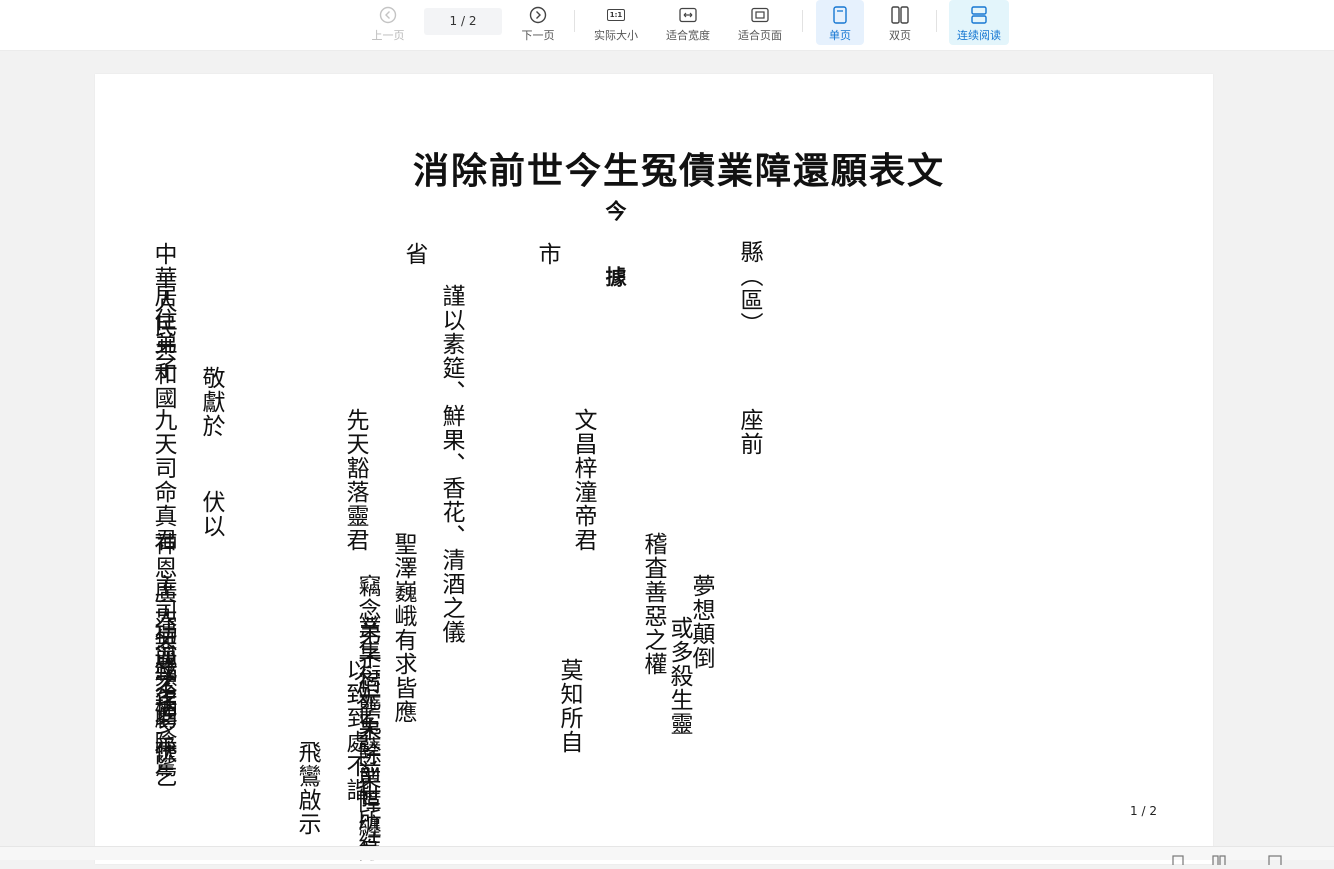 The image size is (1334, 869). I want to click on actual-size-button: 1:1 实际大小, so click(616, 22).